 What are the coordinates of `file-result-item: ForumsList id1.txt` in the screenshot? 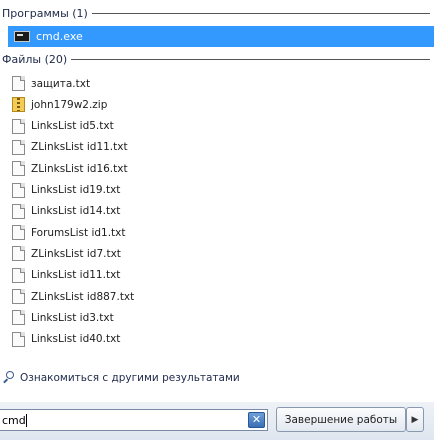 It's located at (69, 232).